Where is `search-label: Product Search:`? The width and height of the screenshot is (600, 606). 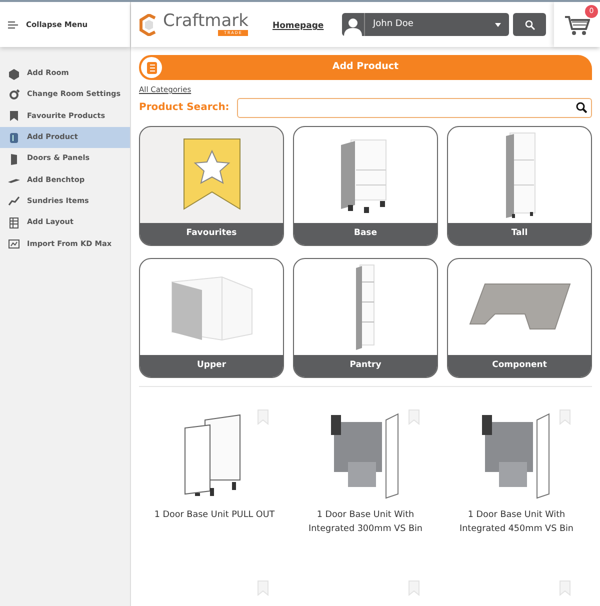
search-label: Product Search: is located at coordinates (184, 108).